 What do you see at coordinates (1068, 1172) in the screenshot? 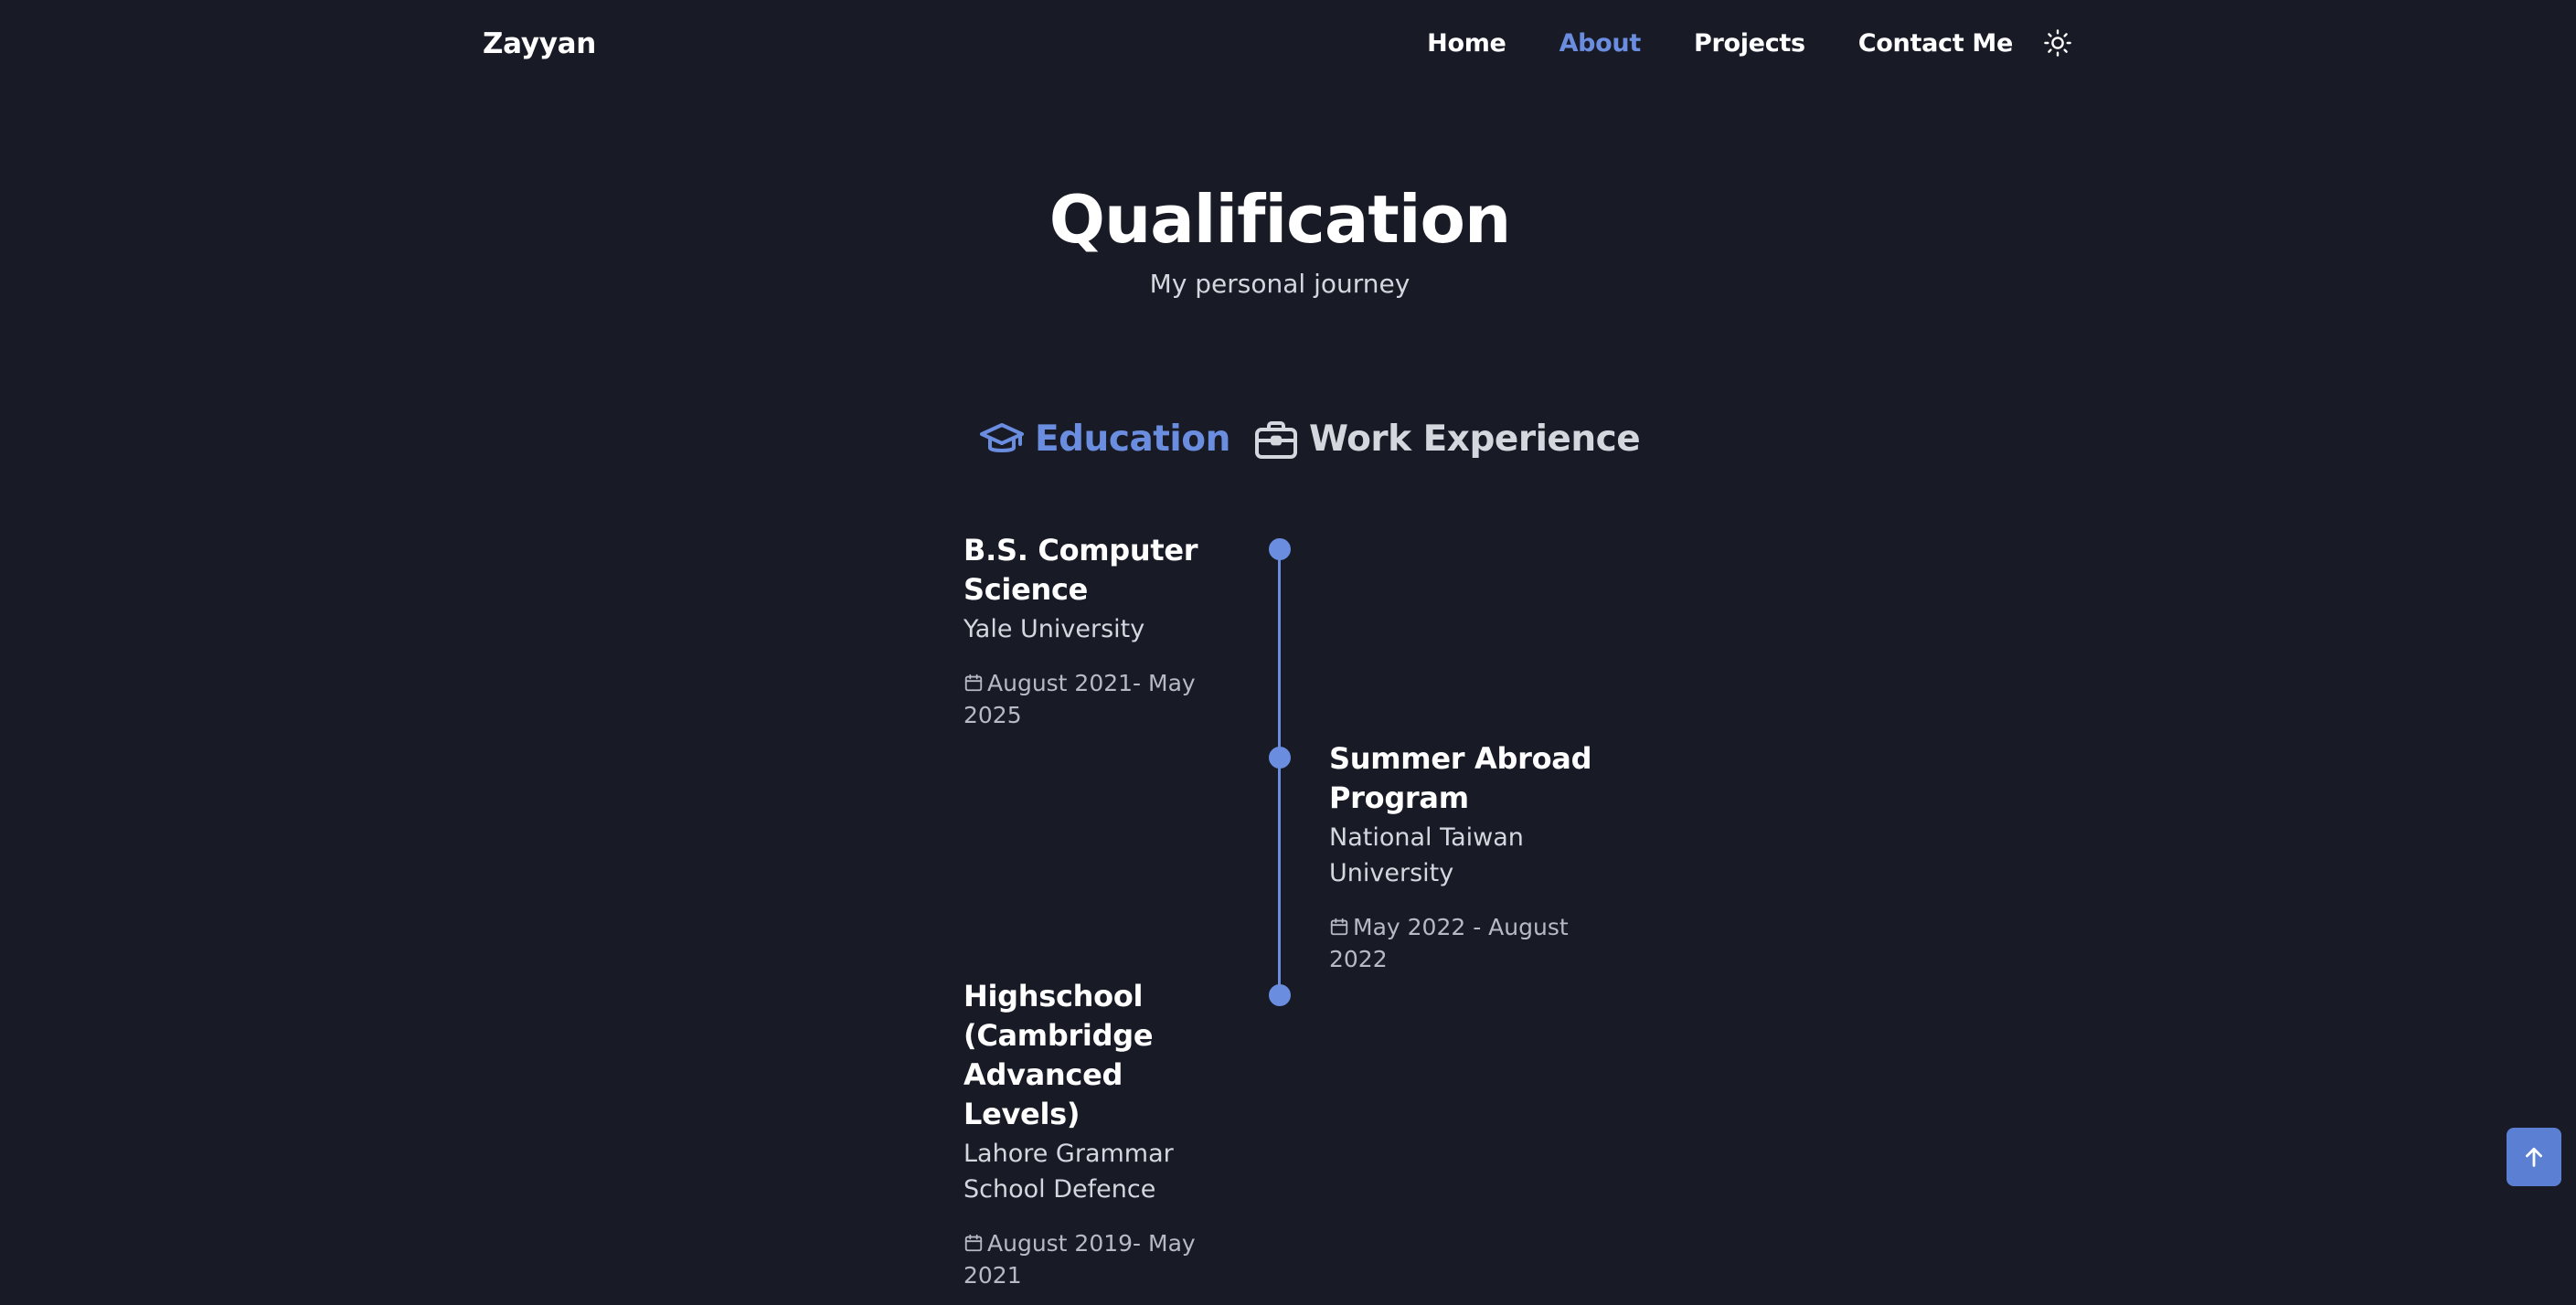
I see `qualification-institution: Lahore Grammar School Defence` at bounding box center [1068, 1172].